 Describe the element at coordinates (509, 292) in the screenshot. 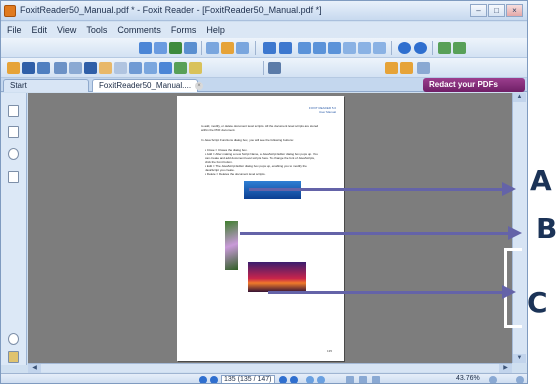

I see `arrow-c-head` at that location.